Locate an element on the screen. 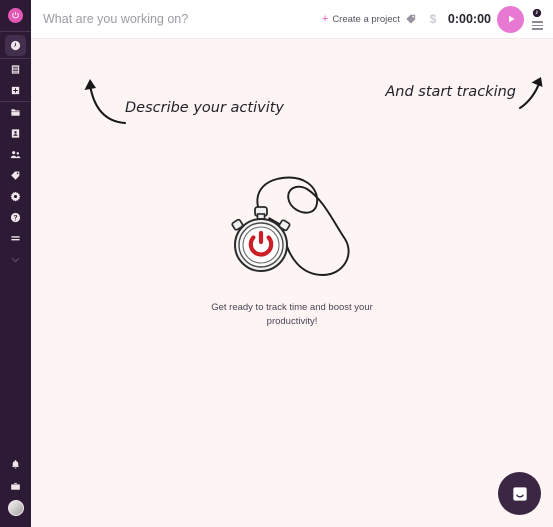 This screenshot has height=527, width=553. sidebar-active-indicator is located at coordinates (15, 45).